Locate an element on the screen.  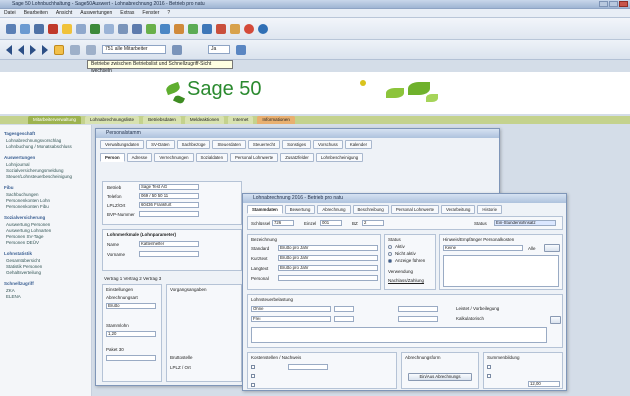
last-record-icon is located at coordinates (45, 49).